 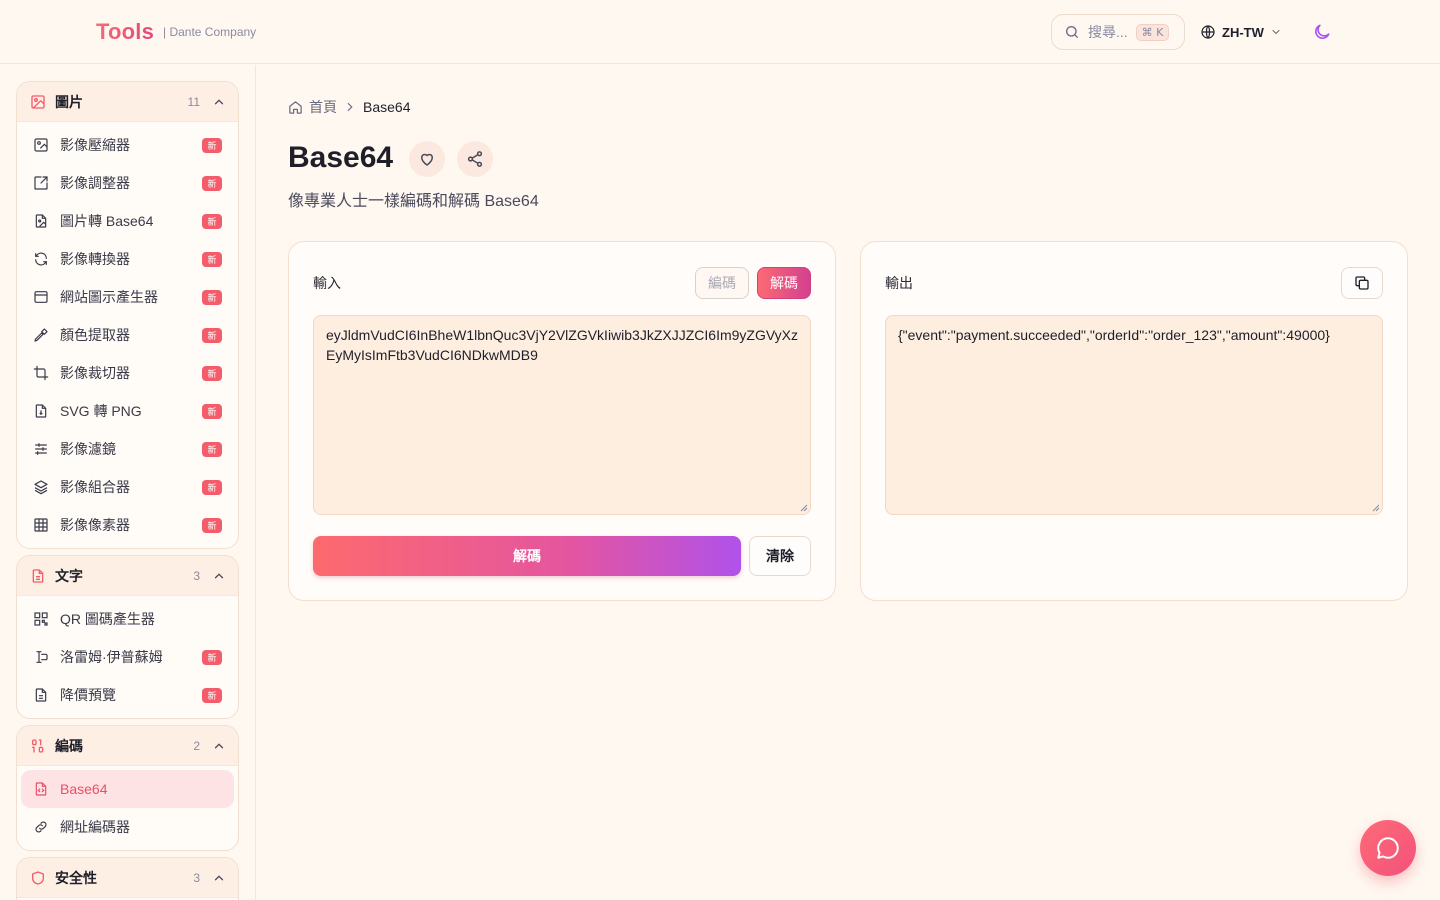 What do you see at coordinates (127, 576) in the screenshot?
I see `sidebar-group-header: 文字 3` at bounding box center [127, 576].